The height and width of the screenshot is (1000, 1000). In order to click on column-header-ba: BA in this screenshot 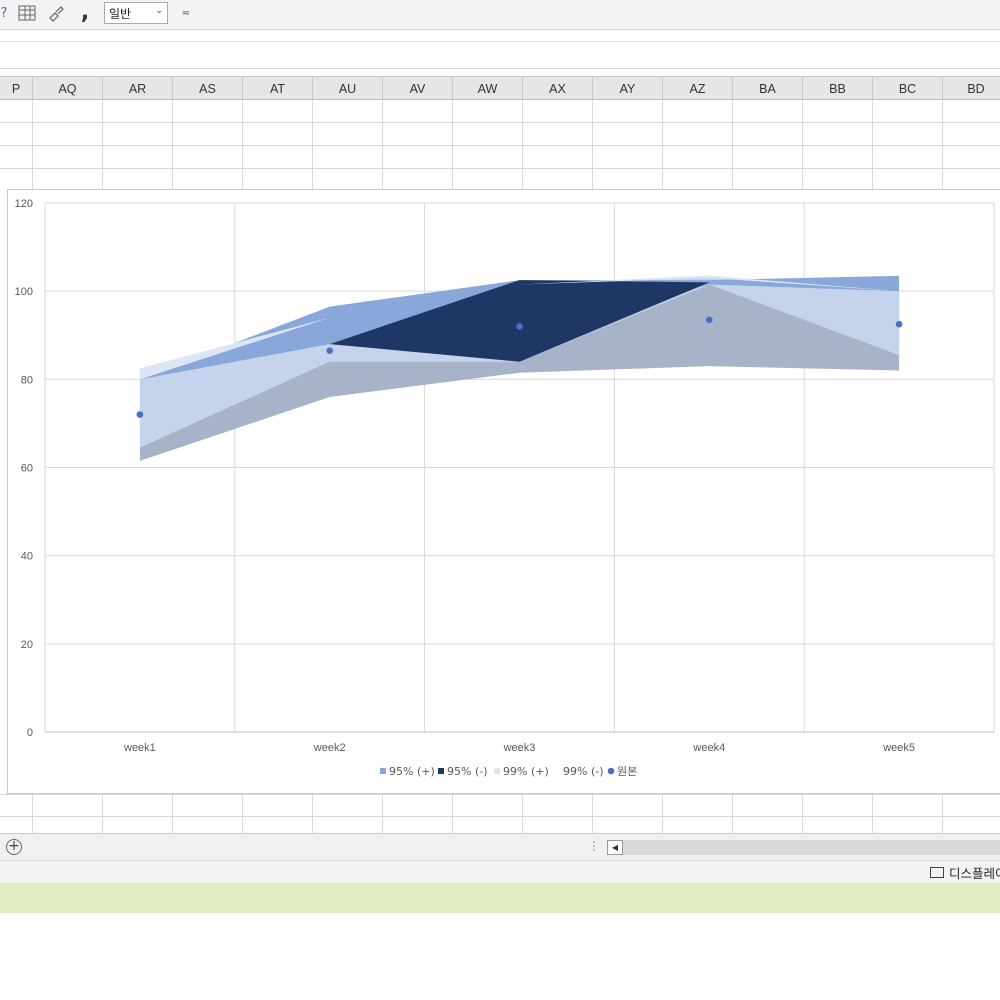, I will do `click(768, 88)`.